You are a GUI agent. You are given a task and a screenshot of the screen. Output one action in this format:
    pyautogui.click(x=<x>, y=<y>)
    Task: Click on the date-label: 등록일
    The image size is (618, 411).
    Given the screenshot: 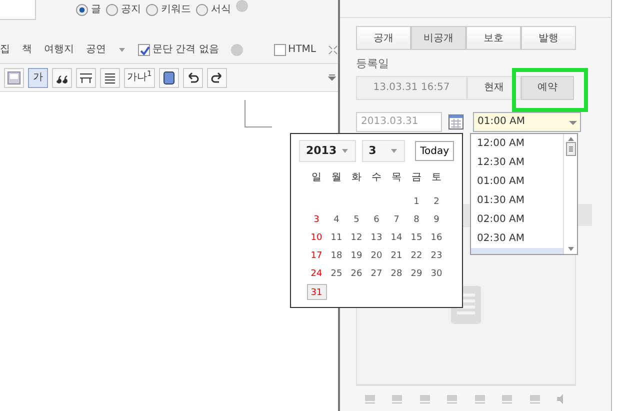 What is the action you would take?
    pyautogui.click(x=373, y=64)
    